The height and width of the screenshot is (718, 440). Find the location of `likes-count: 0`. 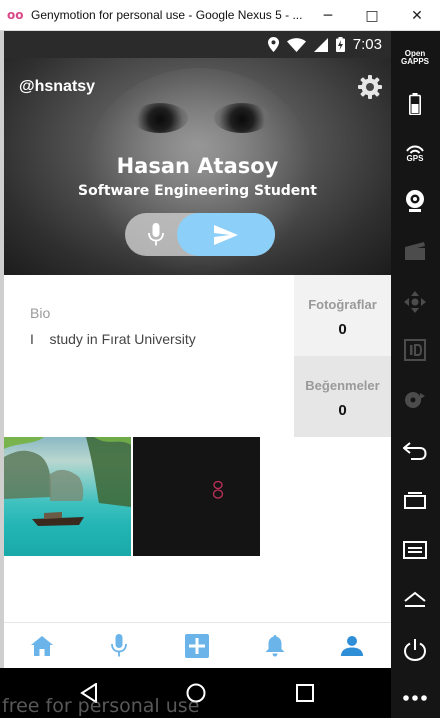

likes-count: 0 is located at coordinates (342, 410).